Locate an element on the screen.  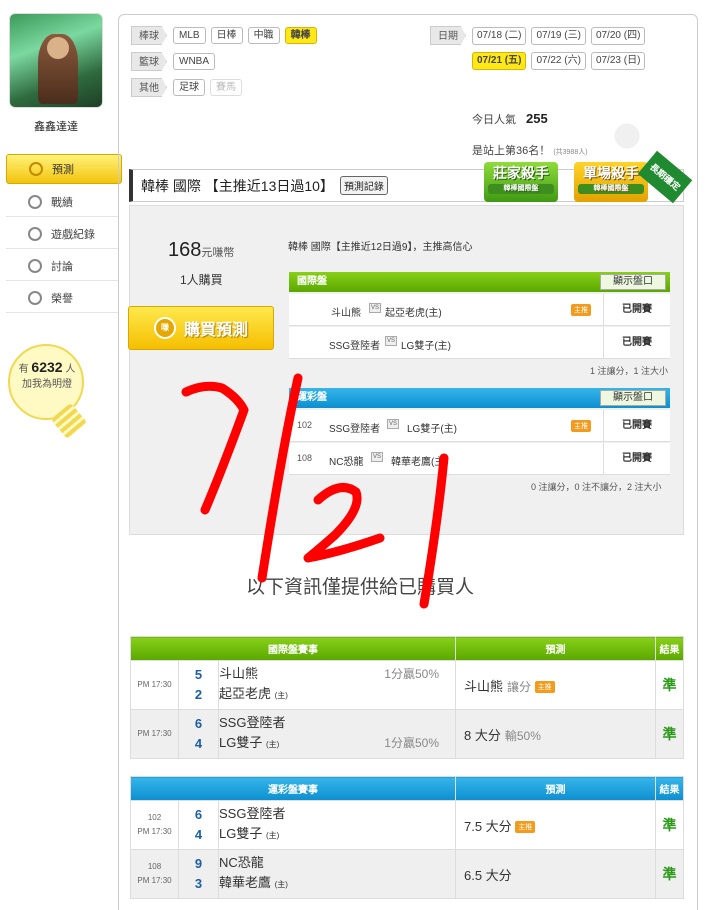
rank: 是站上第36名！ (共3988人) is located at coordinates (530, 150).